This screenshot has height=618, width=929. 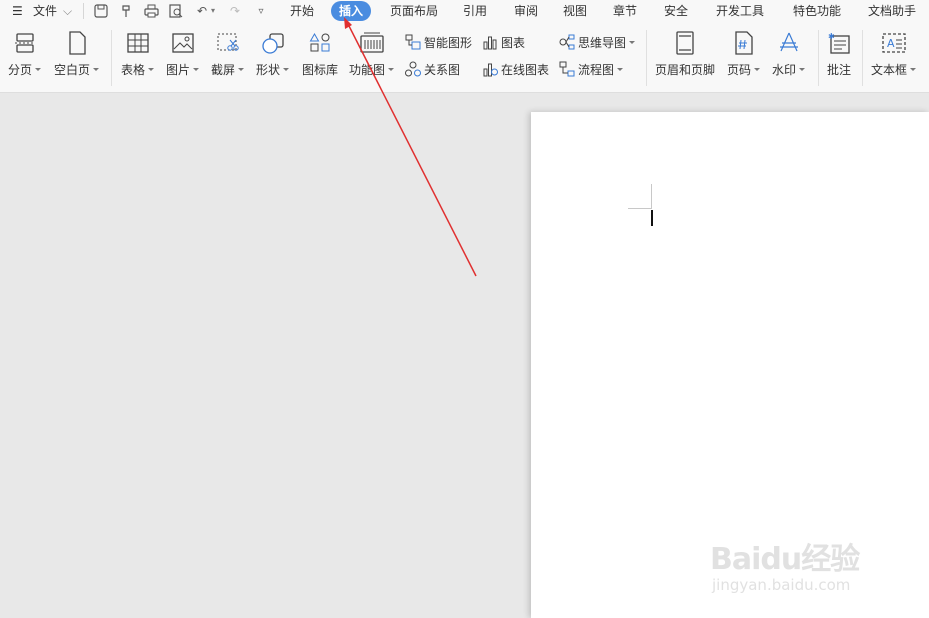 What do you see at coordinates (178, 70) in the screenshot?
I see `picture-label: 图片` at bounding box center [178, 70].